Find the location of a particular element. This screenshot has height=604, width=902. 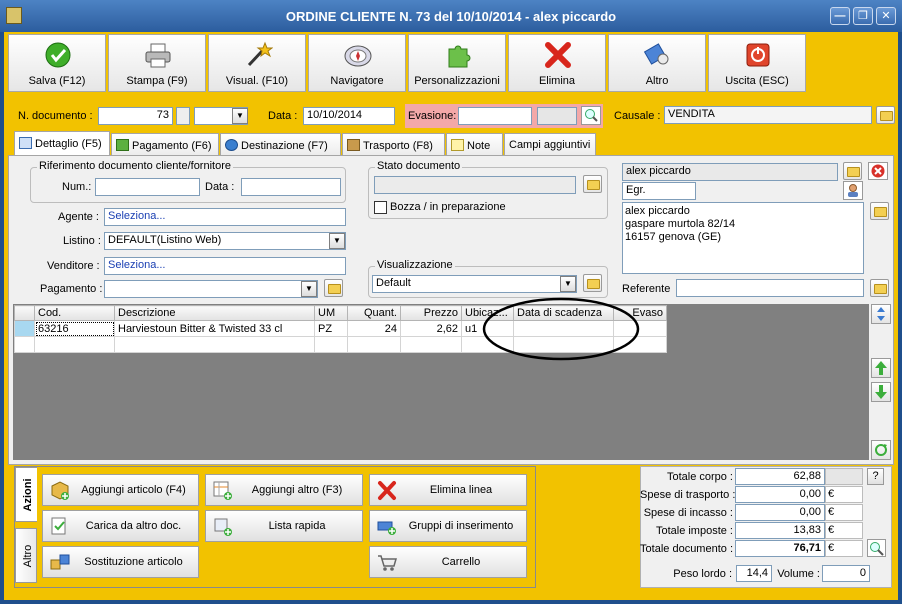

chevron-down-icon: ▼ is located at coordinates (240, 116).